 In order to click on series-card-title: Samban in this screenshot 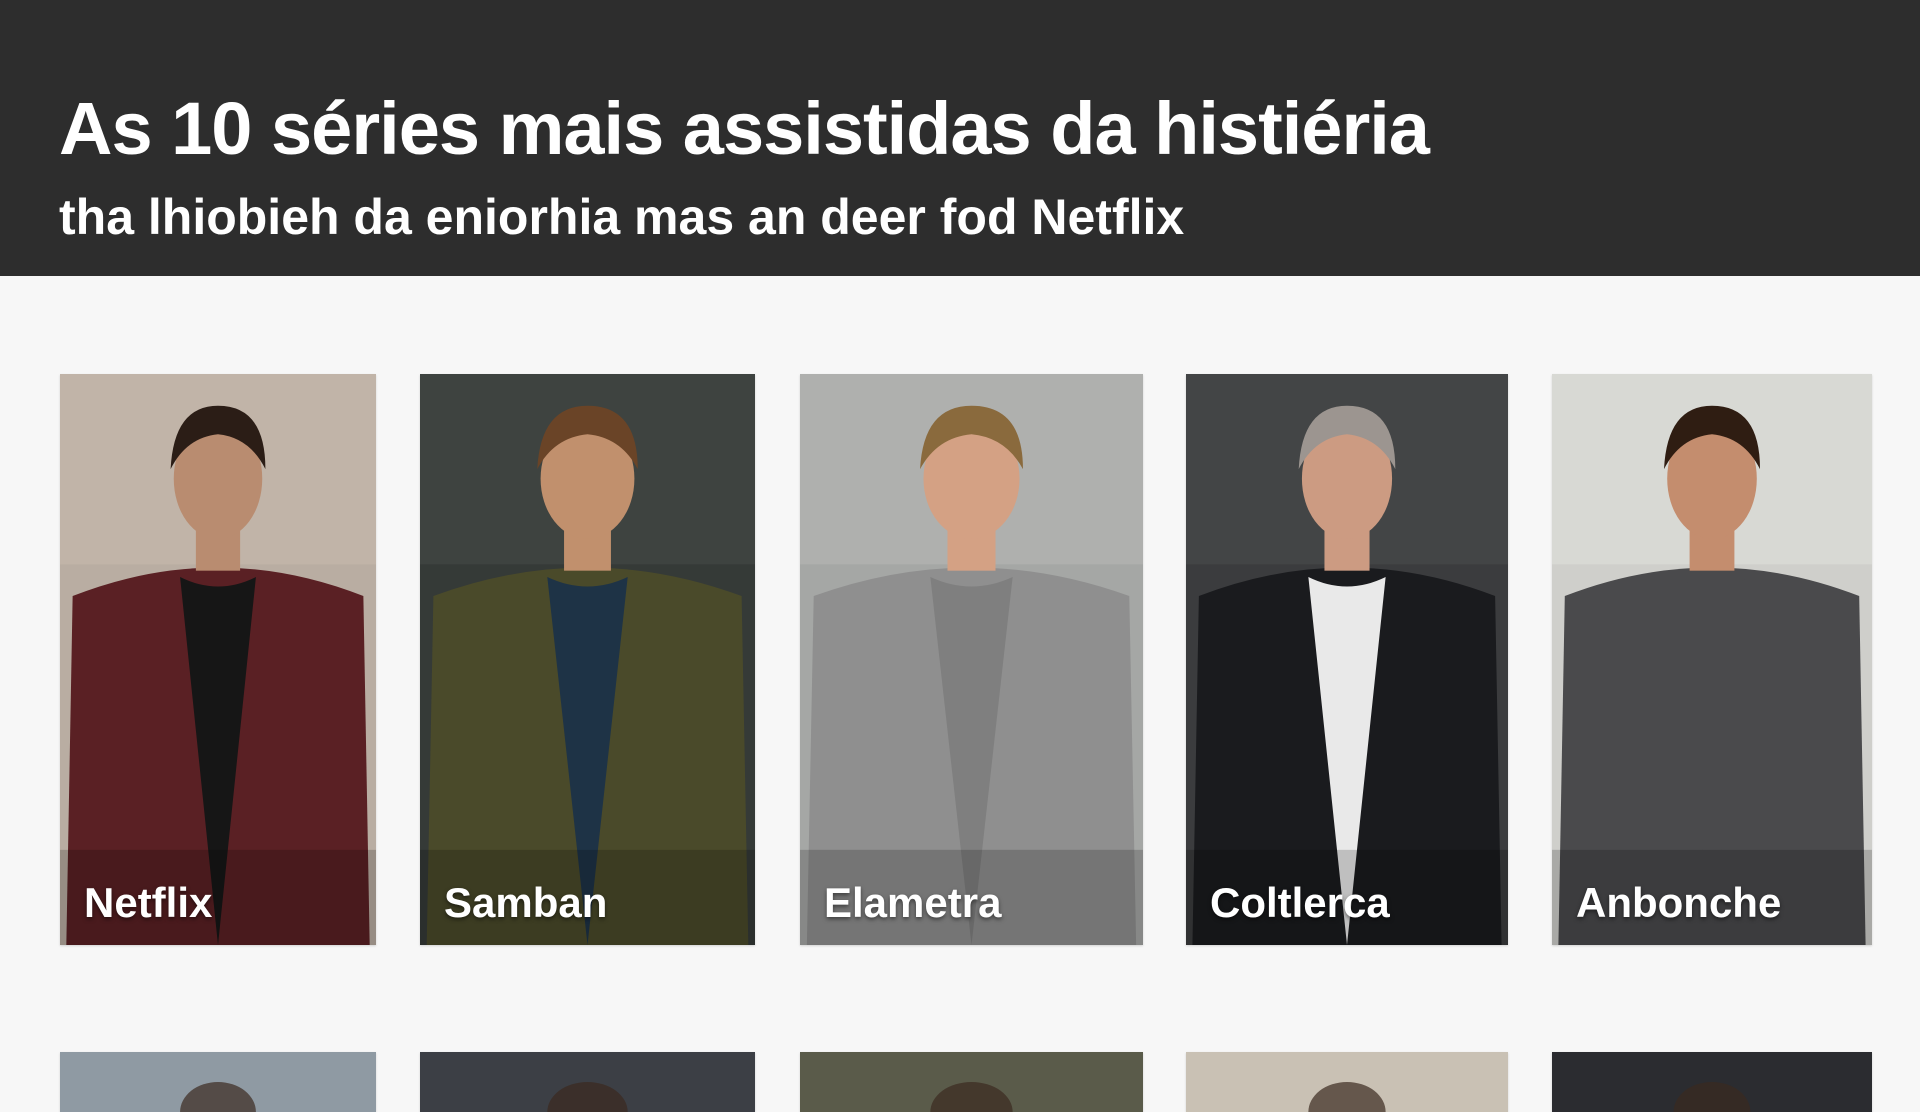, I will do `click(526, 902)`.